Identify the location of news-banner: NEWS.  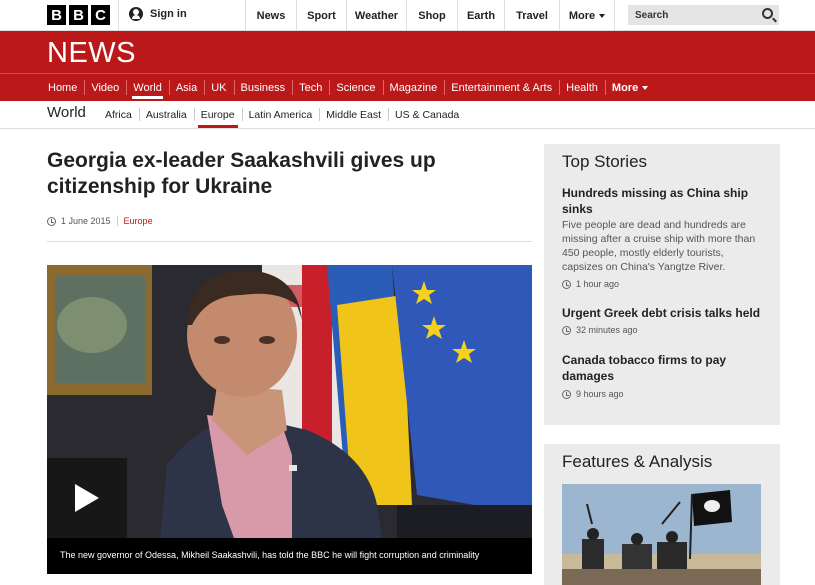
(407, 52).